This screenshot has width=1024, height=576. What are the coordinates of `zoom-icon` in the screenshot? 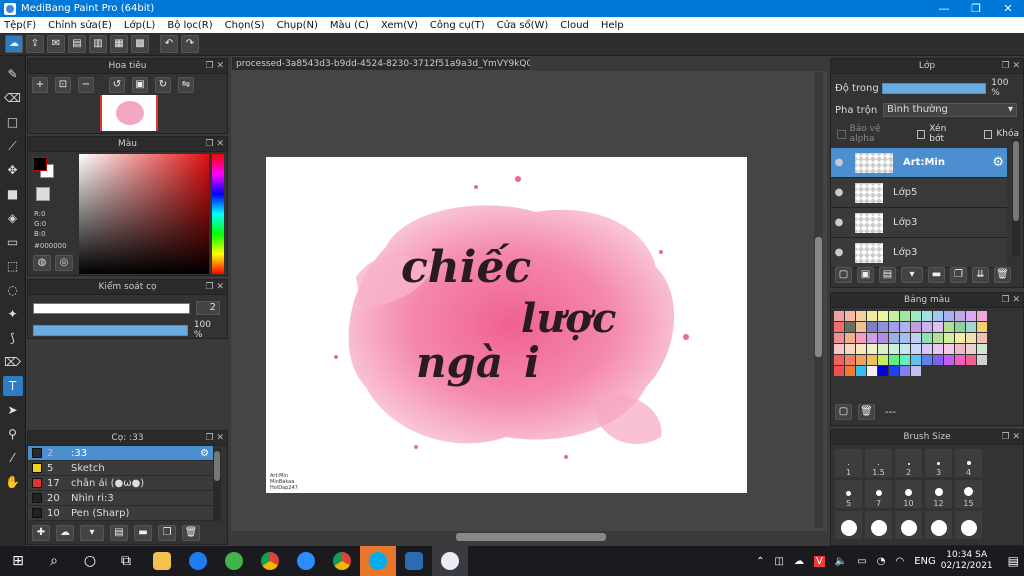 It's located at (306, 561).